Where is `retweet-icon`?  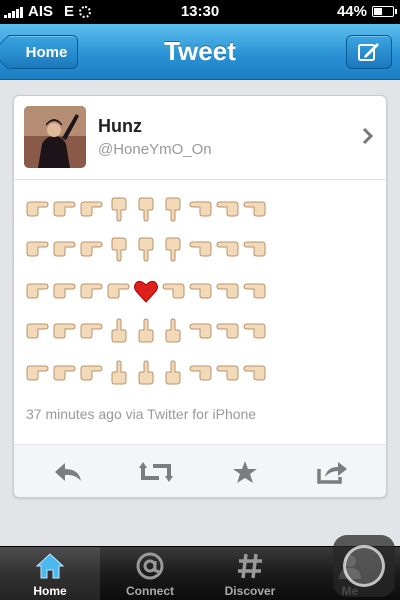
retweet-icon is located at coordinates (156, 472).